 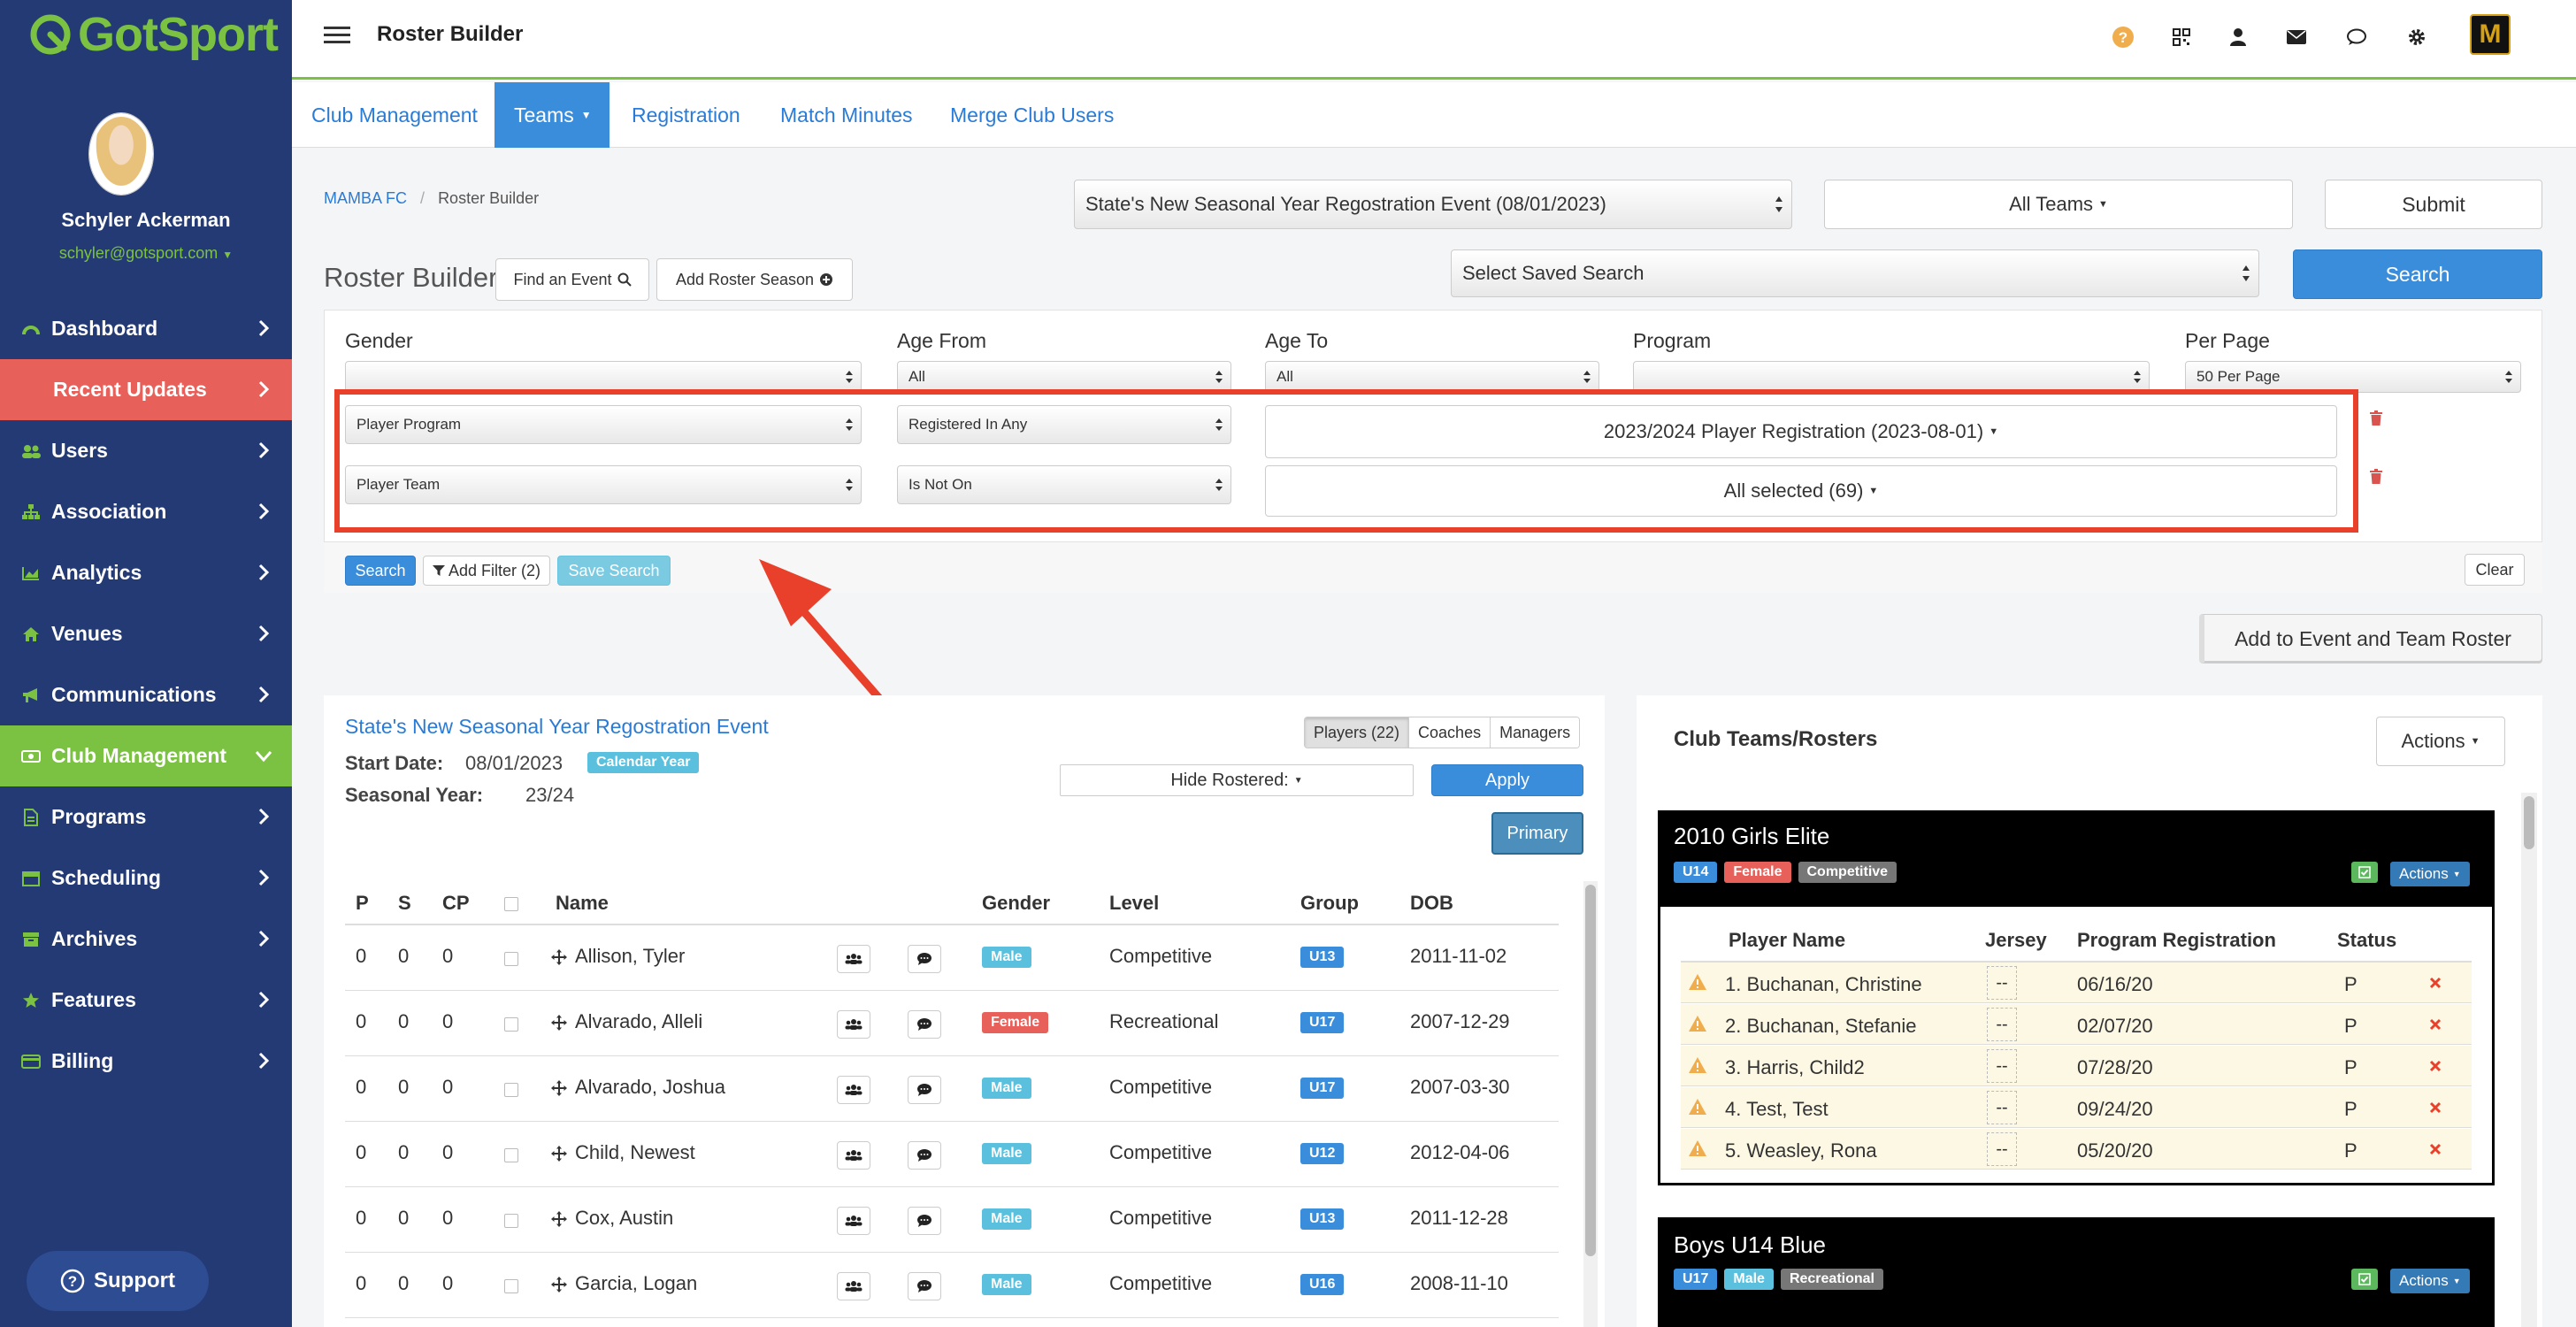 What do you see at coordinates (624, 1218) in the screenshot?
I see `player-name-link: Cox, Austin` at bounding box center [624, 1218].